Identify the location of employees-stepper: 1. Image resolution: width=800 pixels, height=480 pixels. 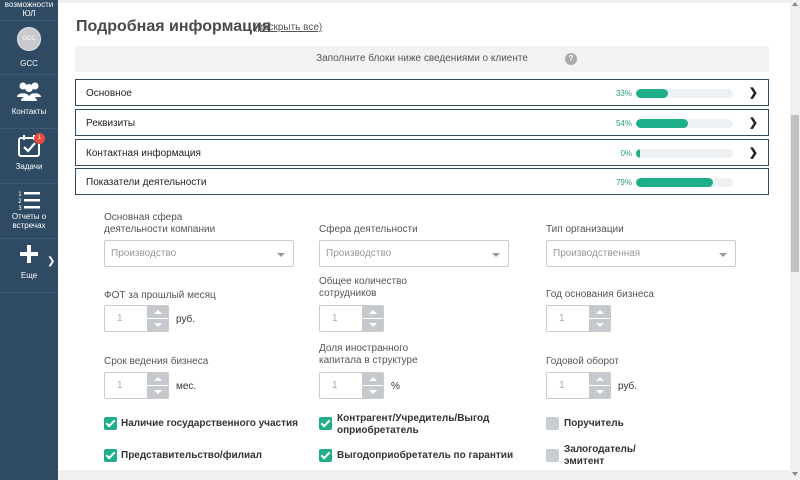
(351, 318).